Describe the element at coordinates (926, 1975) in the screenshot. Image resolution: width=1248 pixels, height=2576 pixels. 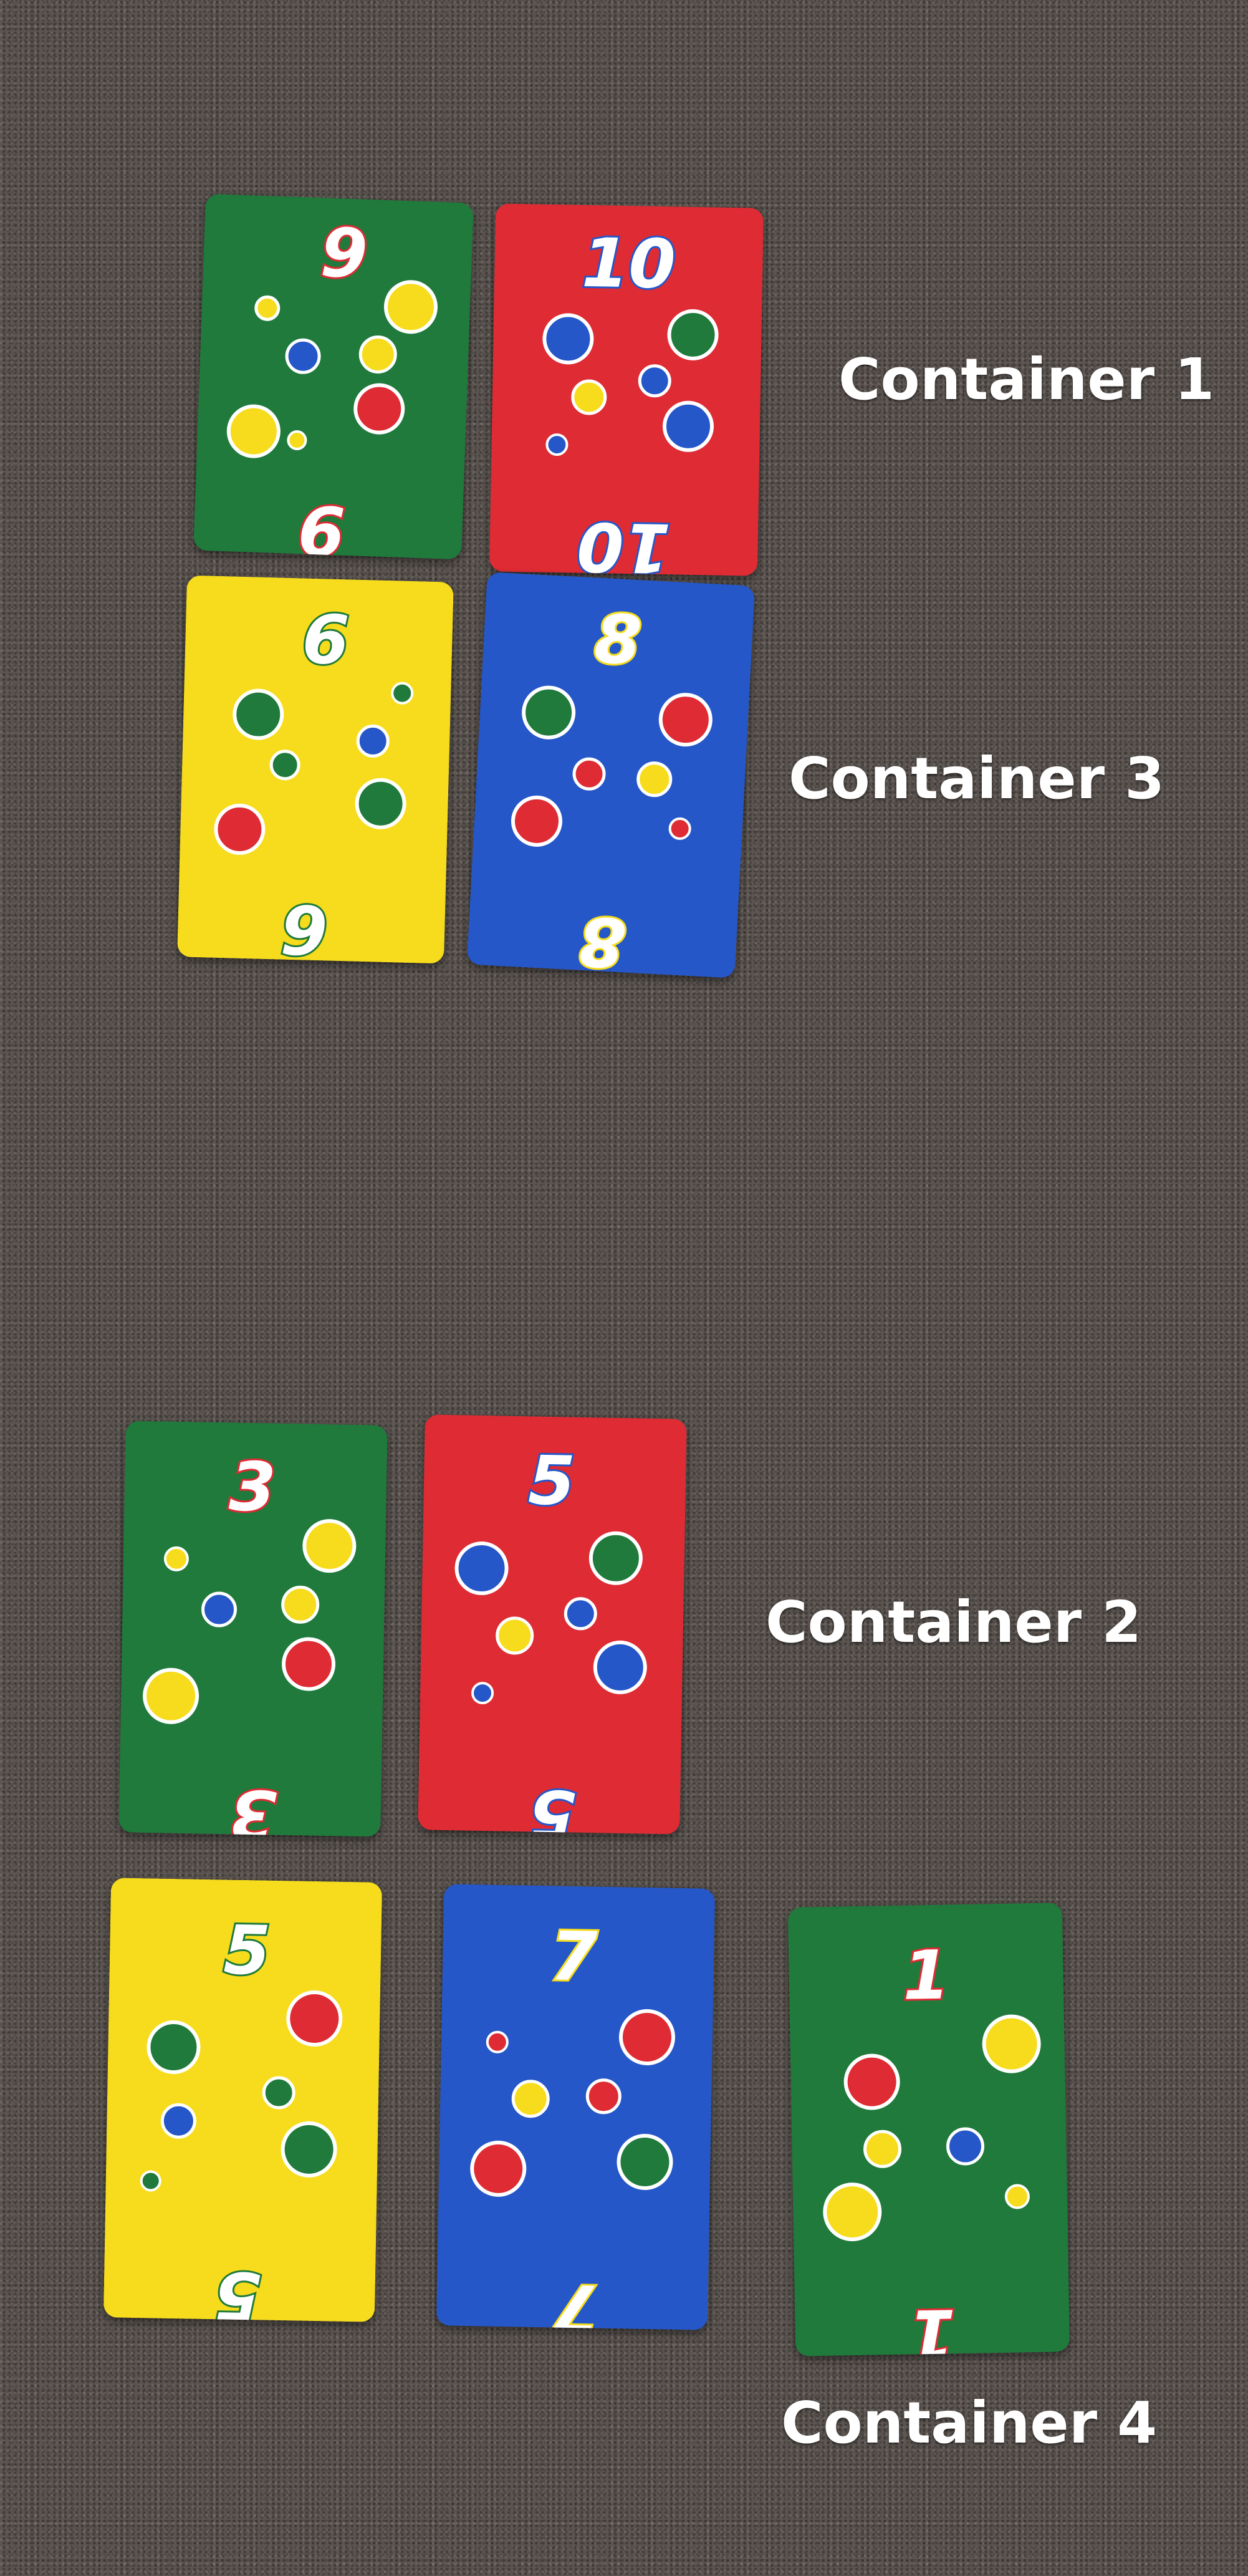
I see `card-number-top: 1` at that location.